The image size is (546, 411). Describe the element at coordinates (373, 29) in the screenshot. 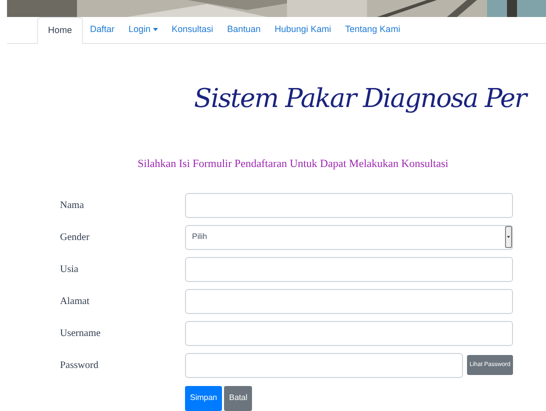

I see `nav-tab: Tentang Kami` at that location.